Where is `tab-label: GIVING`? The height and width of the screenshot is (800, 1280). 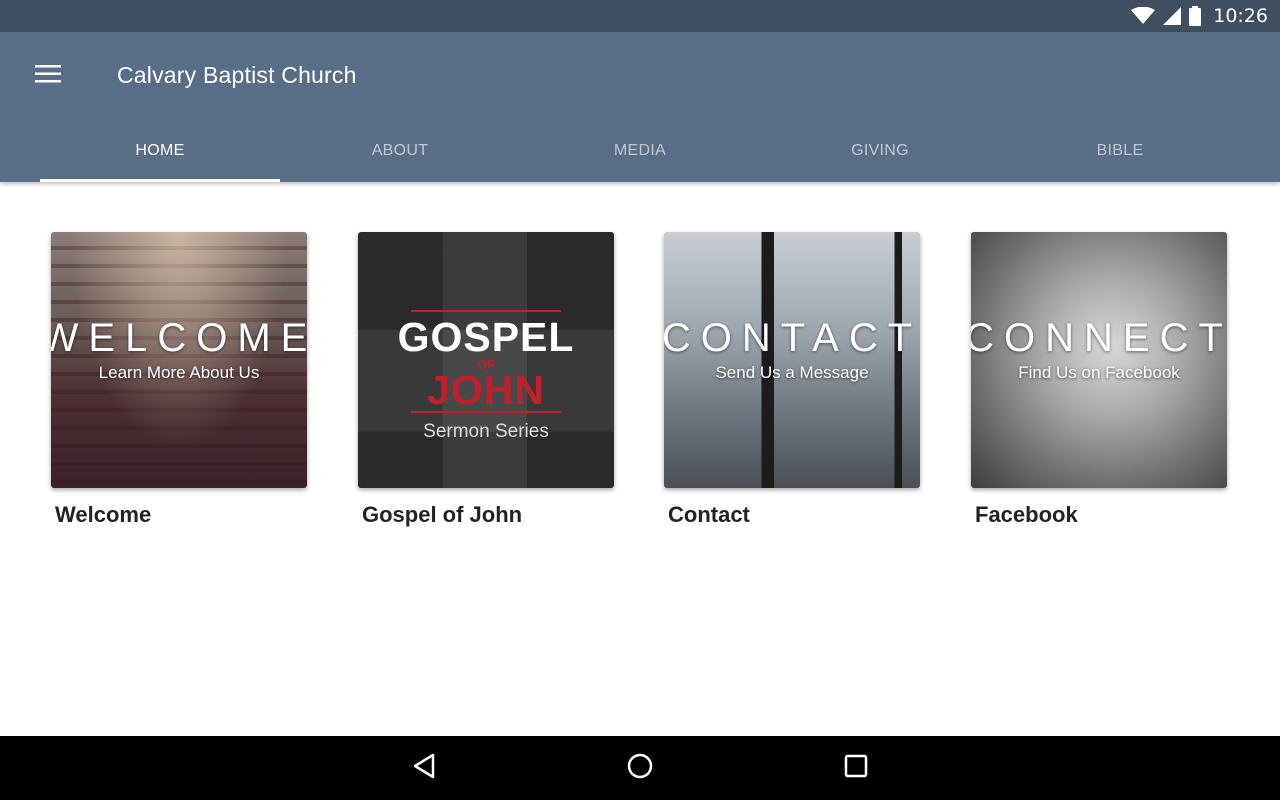
tab-label: GIVING is located at coordinates (880, 150).